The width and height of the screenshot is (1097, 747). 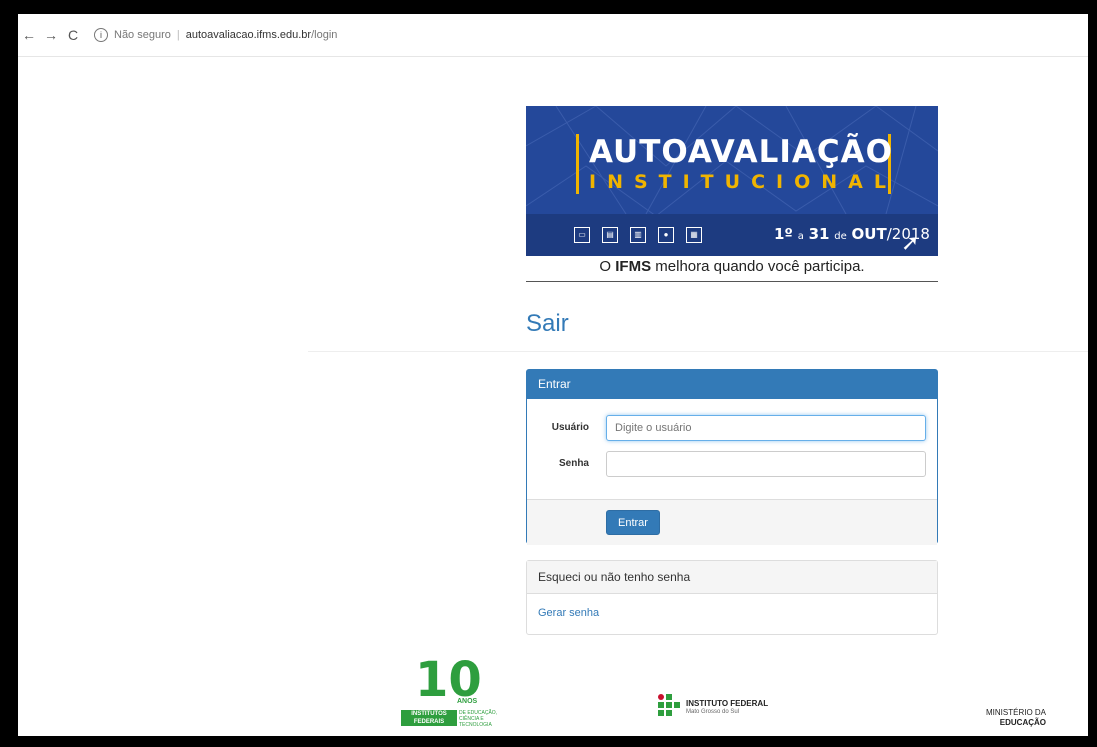 What do you see at coordinates (766, 464) in the screenshot?
I see `password-input` at bounding box center [766, 464].